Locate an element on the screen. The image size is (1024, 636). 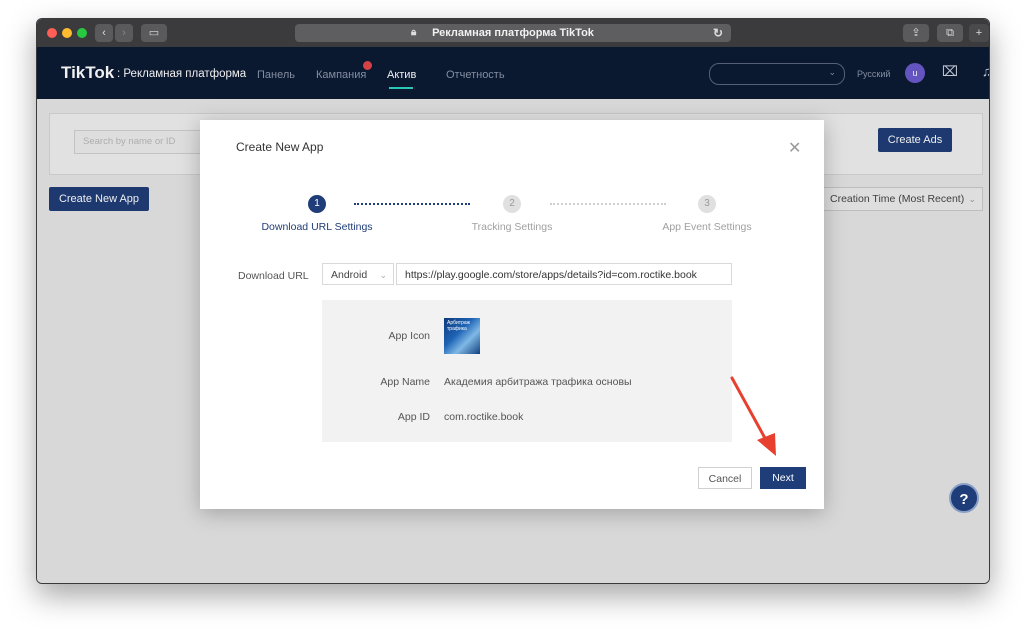
help-icon: ? is located at coordinates (964, 498).